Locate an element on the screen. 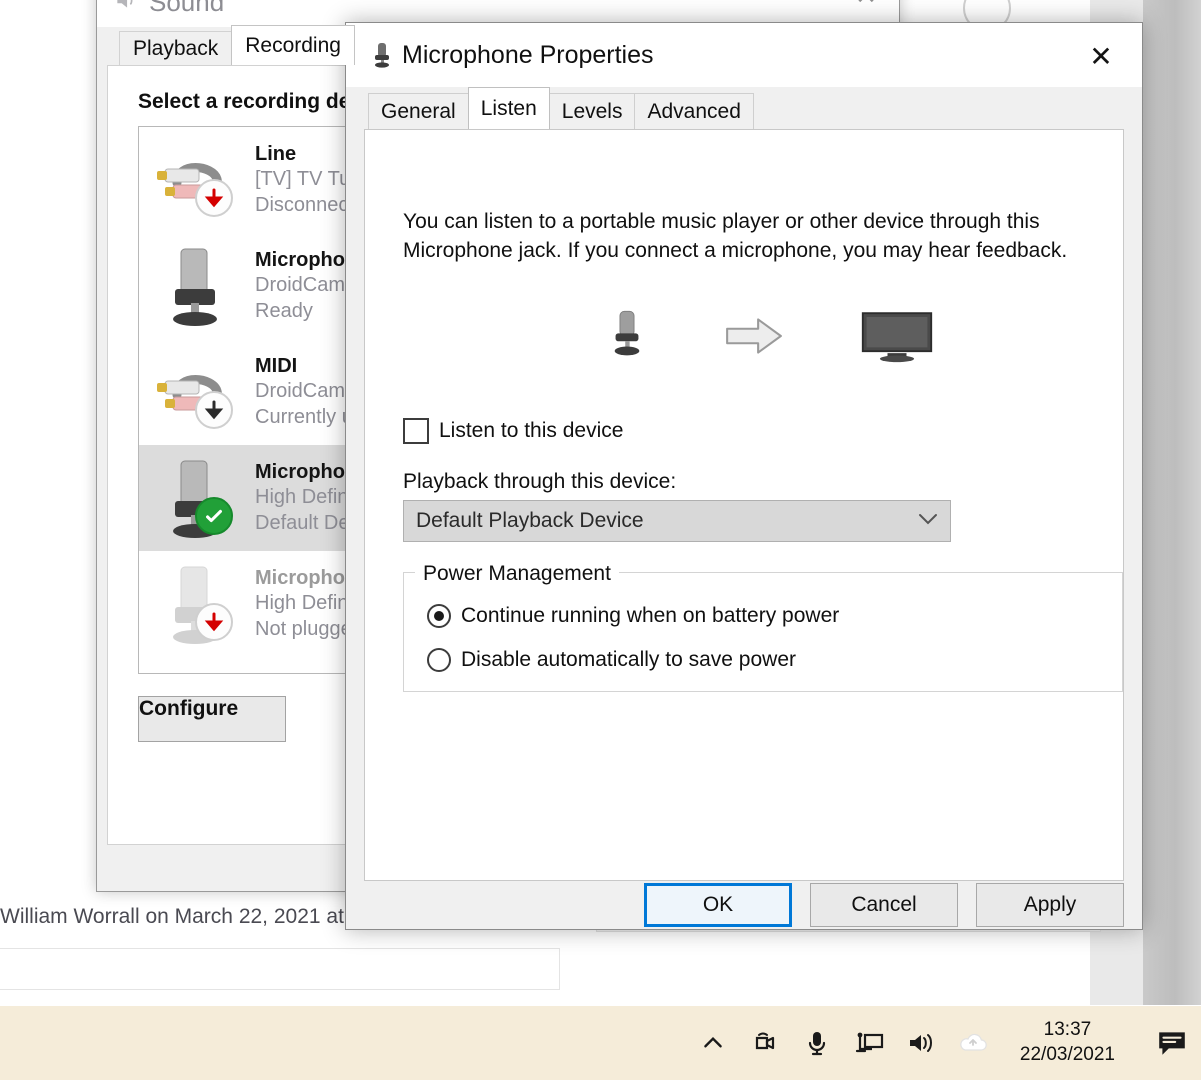 The width and height of the screenshot is (1201, 1080). clock-date: 22/03/2021 is located at coordinates (1067, 1054).